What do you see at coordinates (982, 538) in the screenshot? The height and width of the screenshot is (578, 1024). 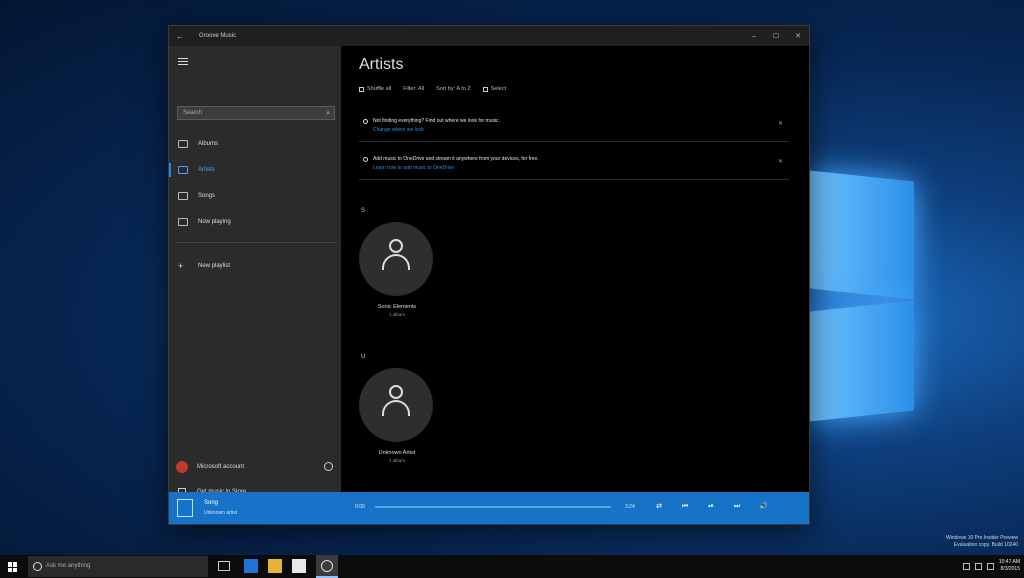 I see `watermark-line: Windows 10 Pro Insider Preview` at bounding box center [982, 538].